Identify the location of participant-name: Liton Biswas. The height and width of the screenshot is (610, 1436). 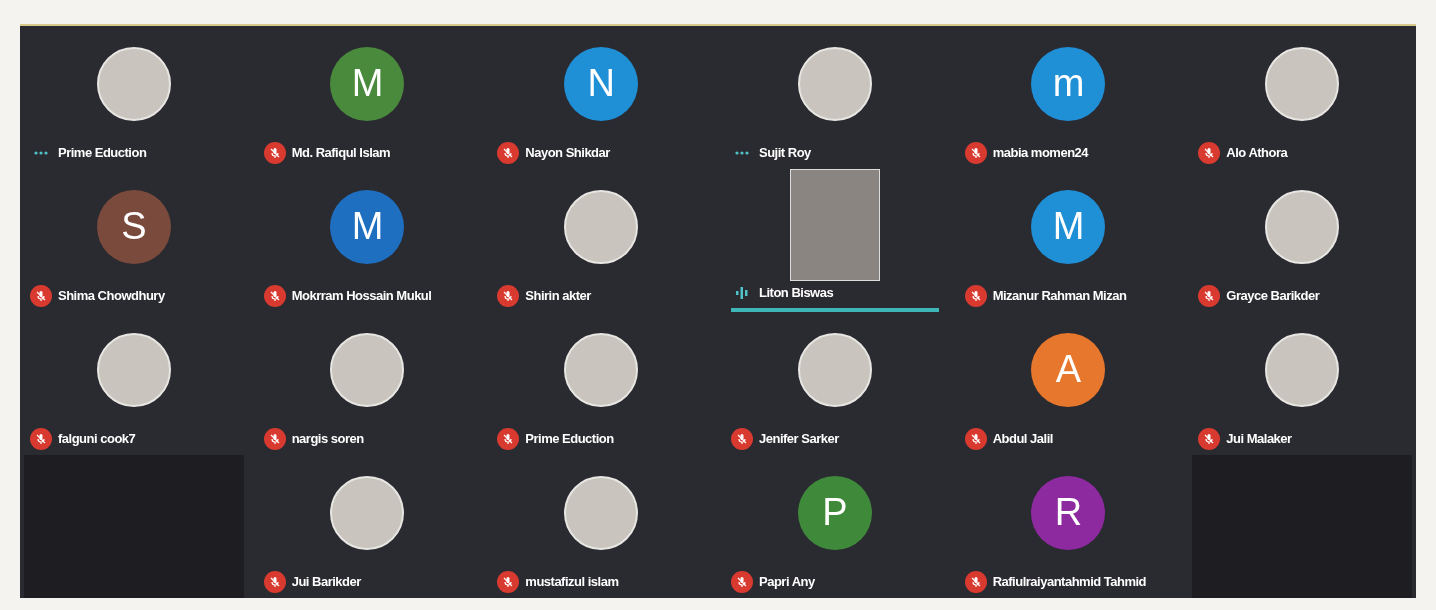
(796, 292).